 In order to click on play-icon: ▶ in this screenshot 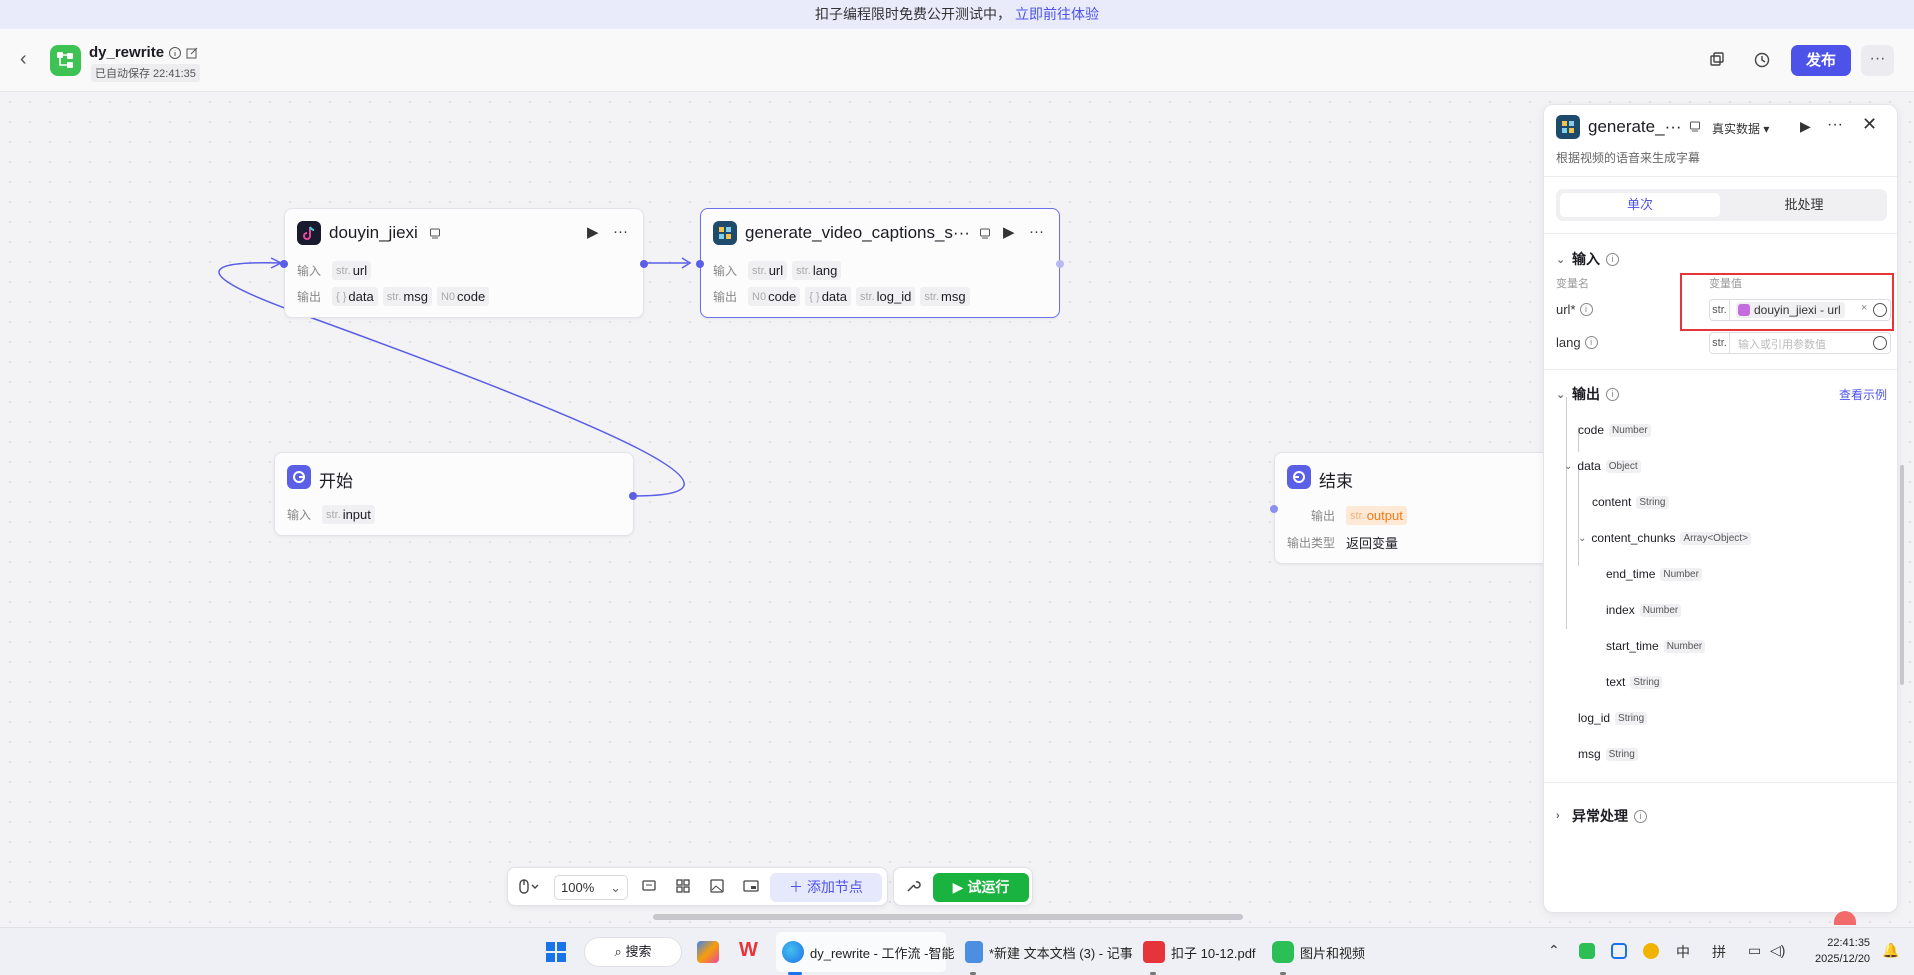, I will do `click(960, 887)`.